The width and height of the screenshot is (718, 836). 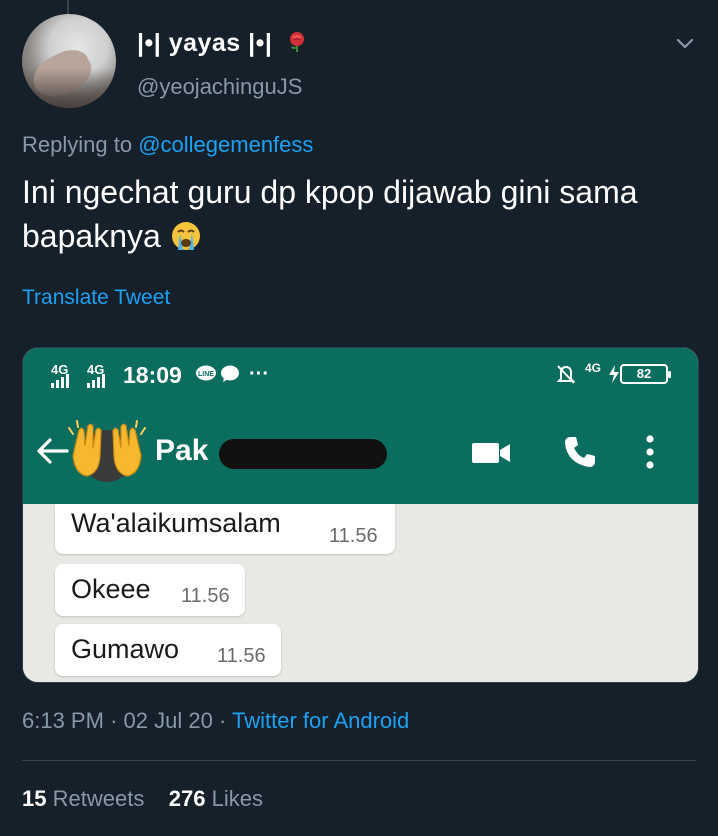 What do you see at coordinates (685, 43) in the screenshot?
I see `chevron-down-icon` at bounding box center [685, 43].